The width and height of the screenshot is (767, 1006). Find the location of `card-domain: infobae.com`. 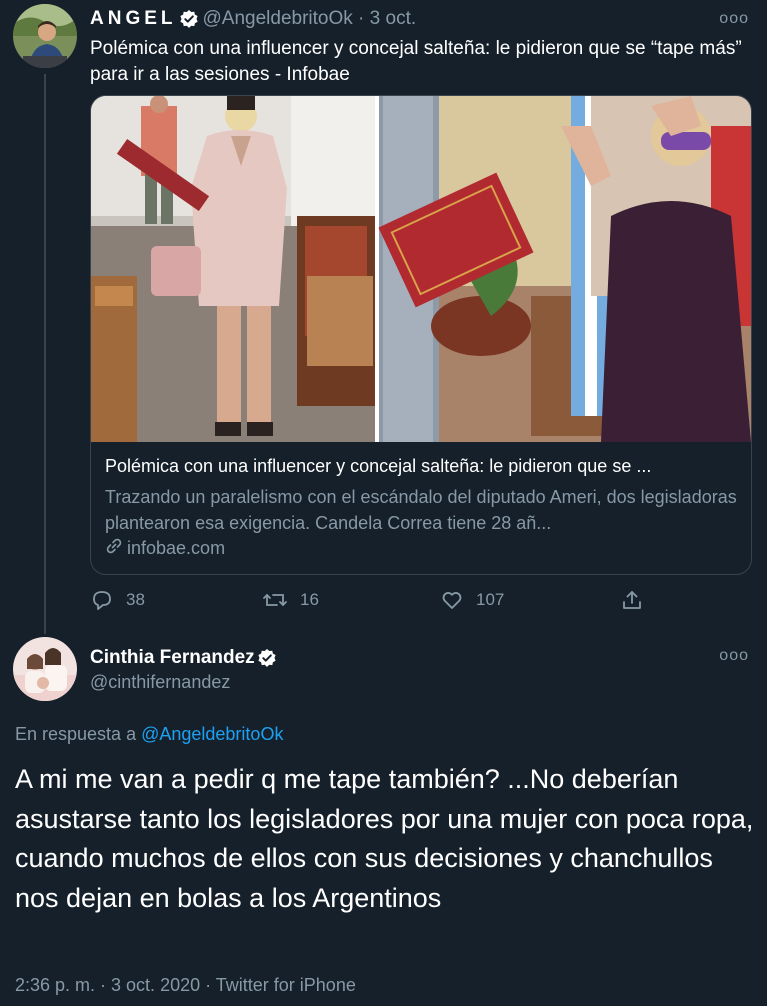

card-domain: infobae.com is located at coordinates (165, 548).